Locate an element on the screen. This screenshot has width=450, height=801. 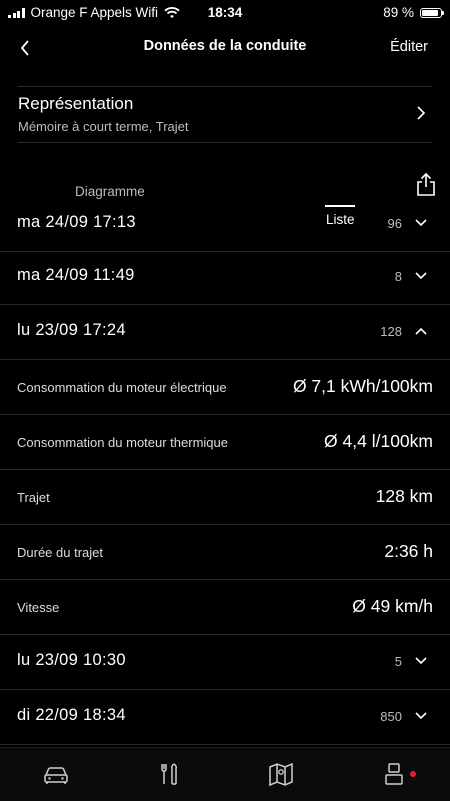
trip-count: 5 is located at coordinates (398, 661).